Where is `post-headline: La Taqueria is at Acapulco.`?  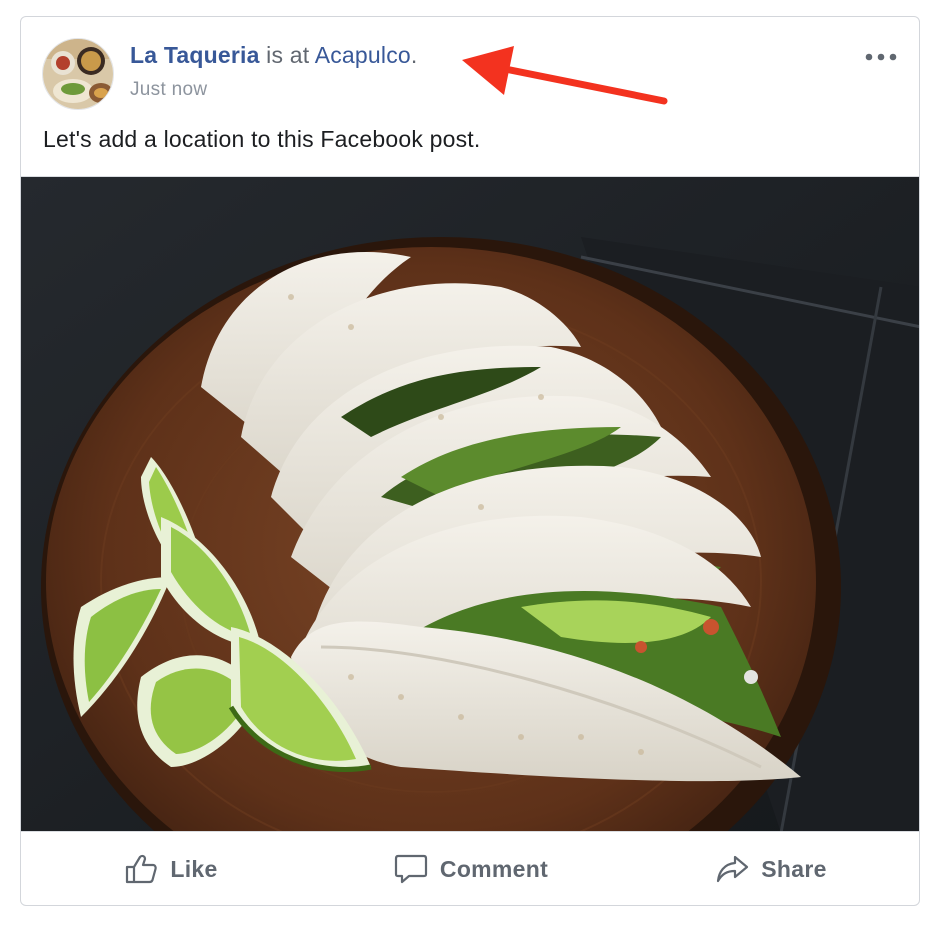 post-headline: La Taqueria is at Acapulco. is located at coordinates (274, 55).